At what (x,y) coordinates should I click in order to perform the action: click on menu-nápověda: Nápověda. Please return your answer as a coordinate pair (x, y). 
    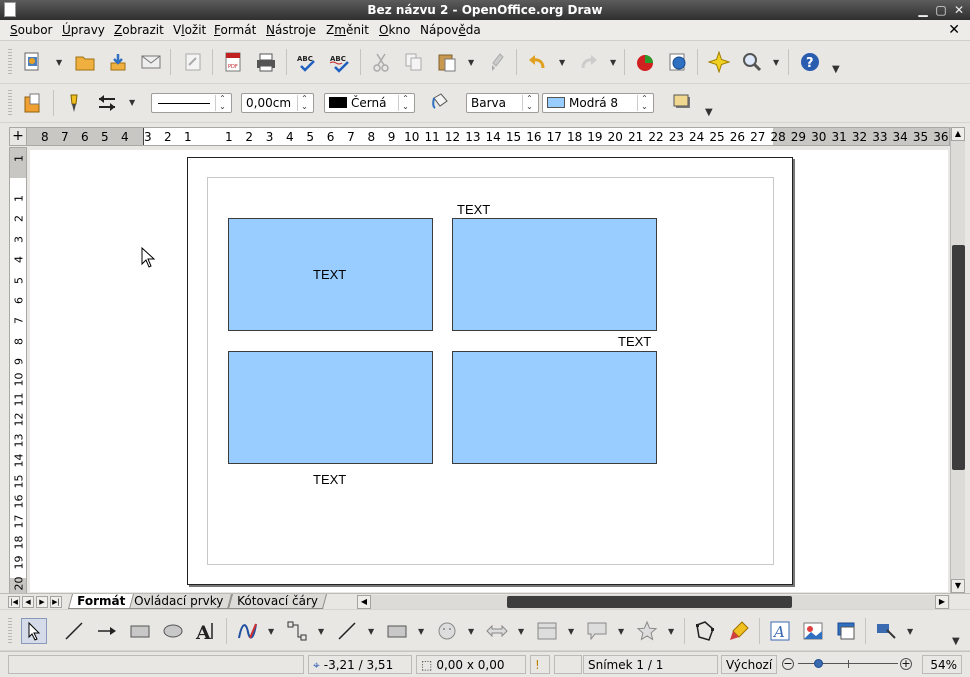
    Looking at the image, I should click on (450, 30).